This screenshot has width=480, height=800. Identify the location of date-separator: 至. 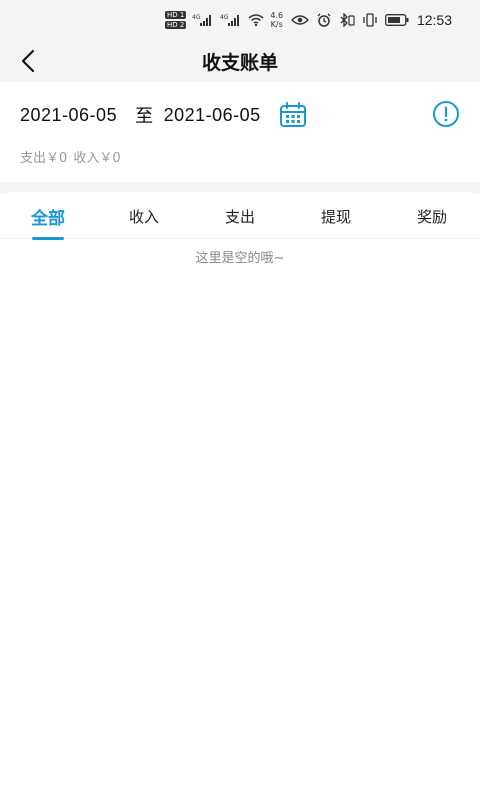
(144, 116).